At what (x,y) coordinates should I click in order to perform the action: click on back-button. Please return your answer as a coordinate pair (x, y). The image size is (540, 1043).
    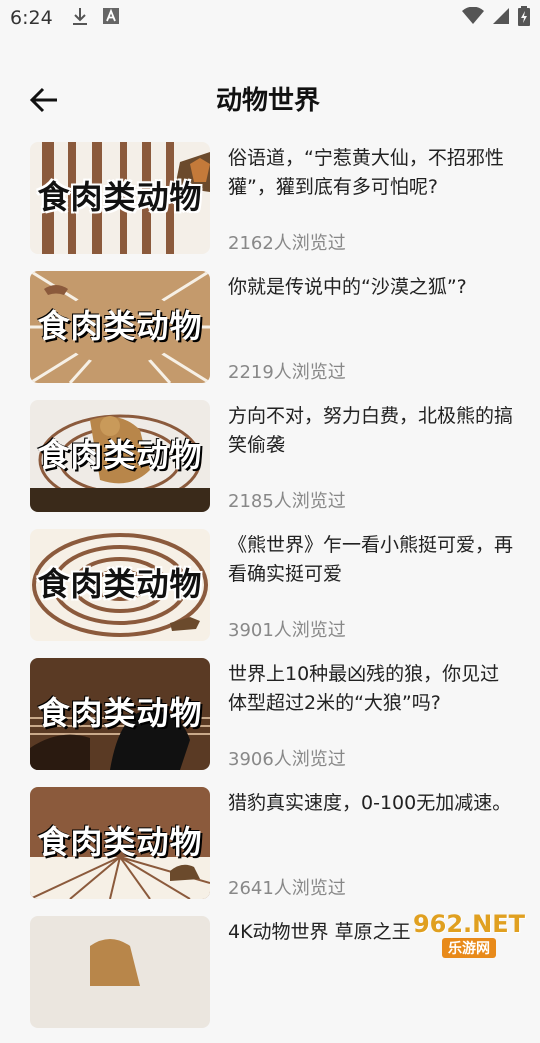
    Looking at the image, I should click on (44, 100).